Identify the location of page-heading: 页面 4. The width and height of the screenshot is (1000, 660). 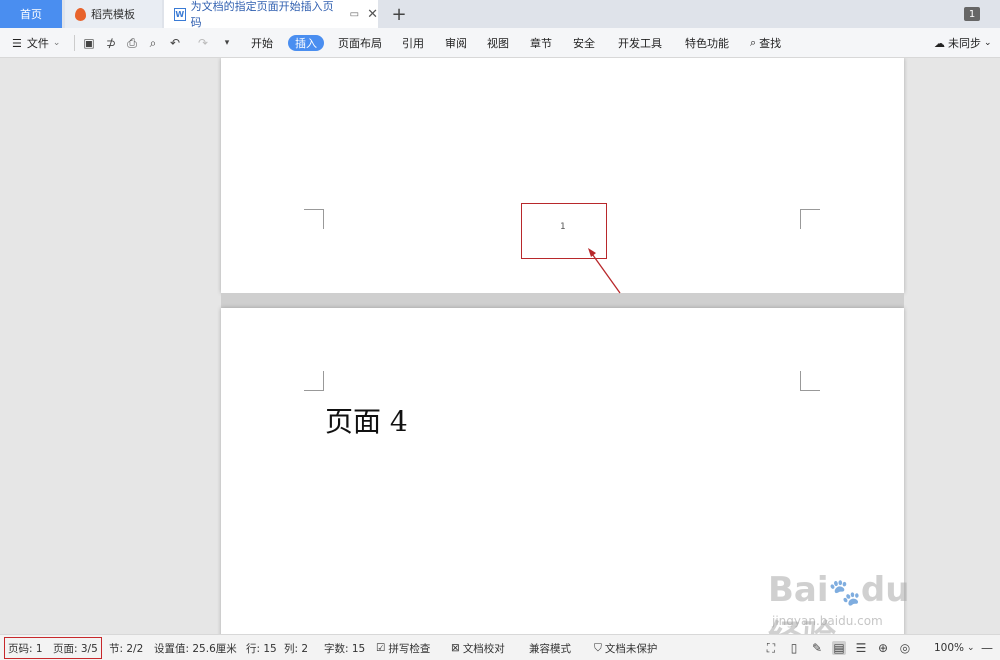
(366, 420).